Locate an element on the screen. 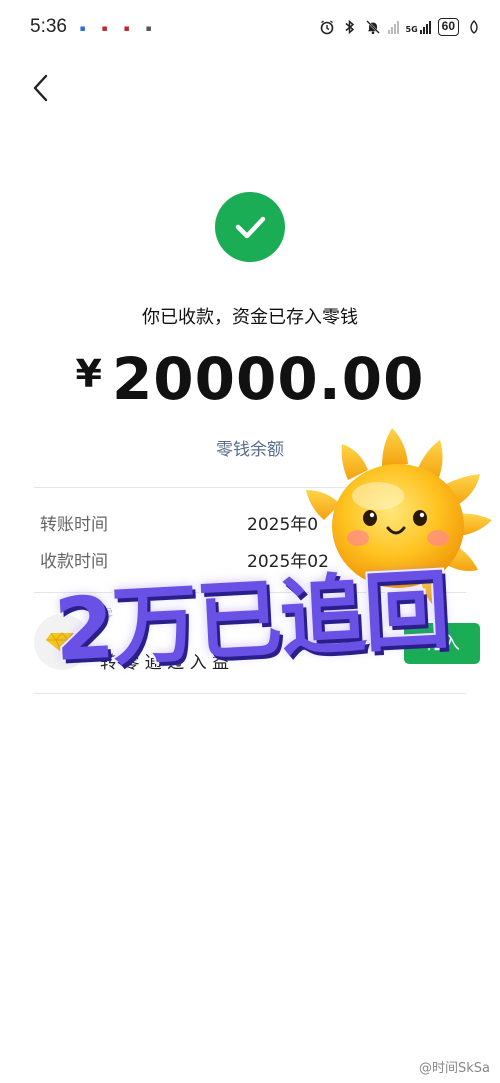  status-time: 5:36 is located at coordinates (48, 26).